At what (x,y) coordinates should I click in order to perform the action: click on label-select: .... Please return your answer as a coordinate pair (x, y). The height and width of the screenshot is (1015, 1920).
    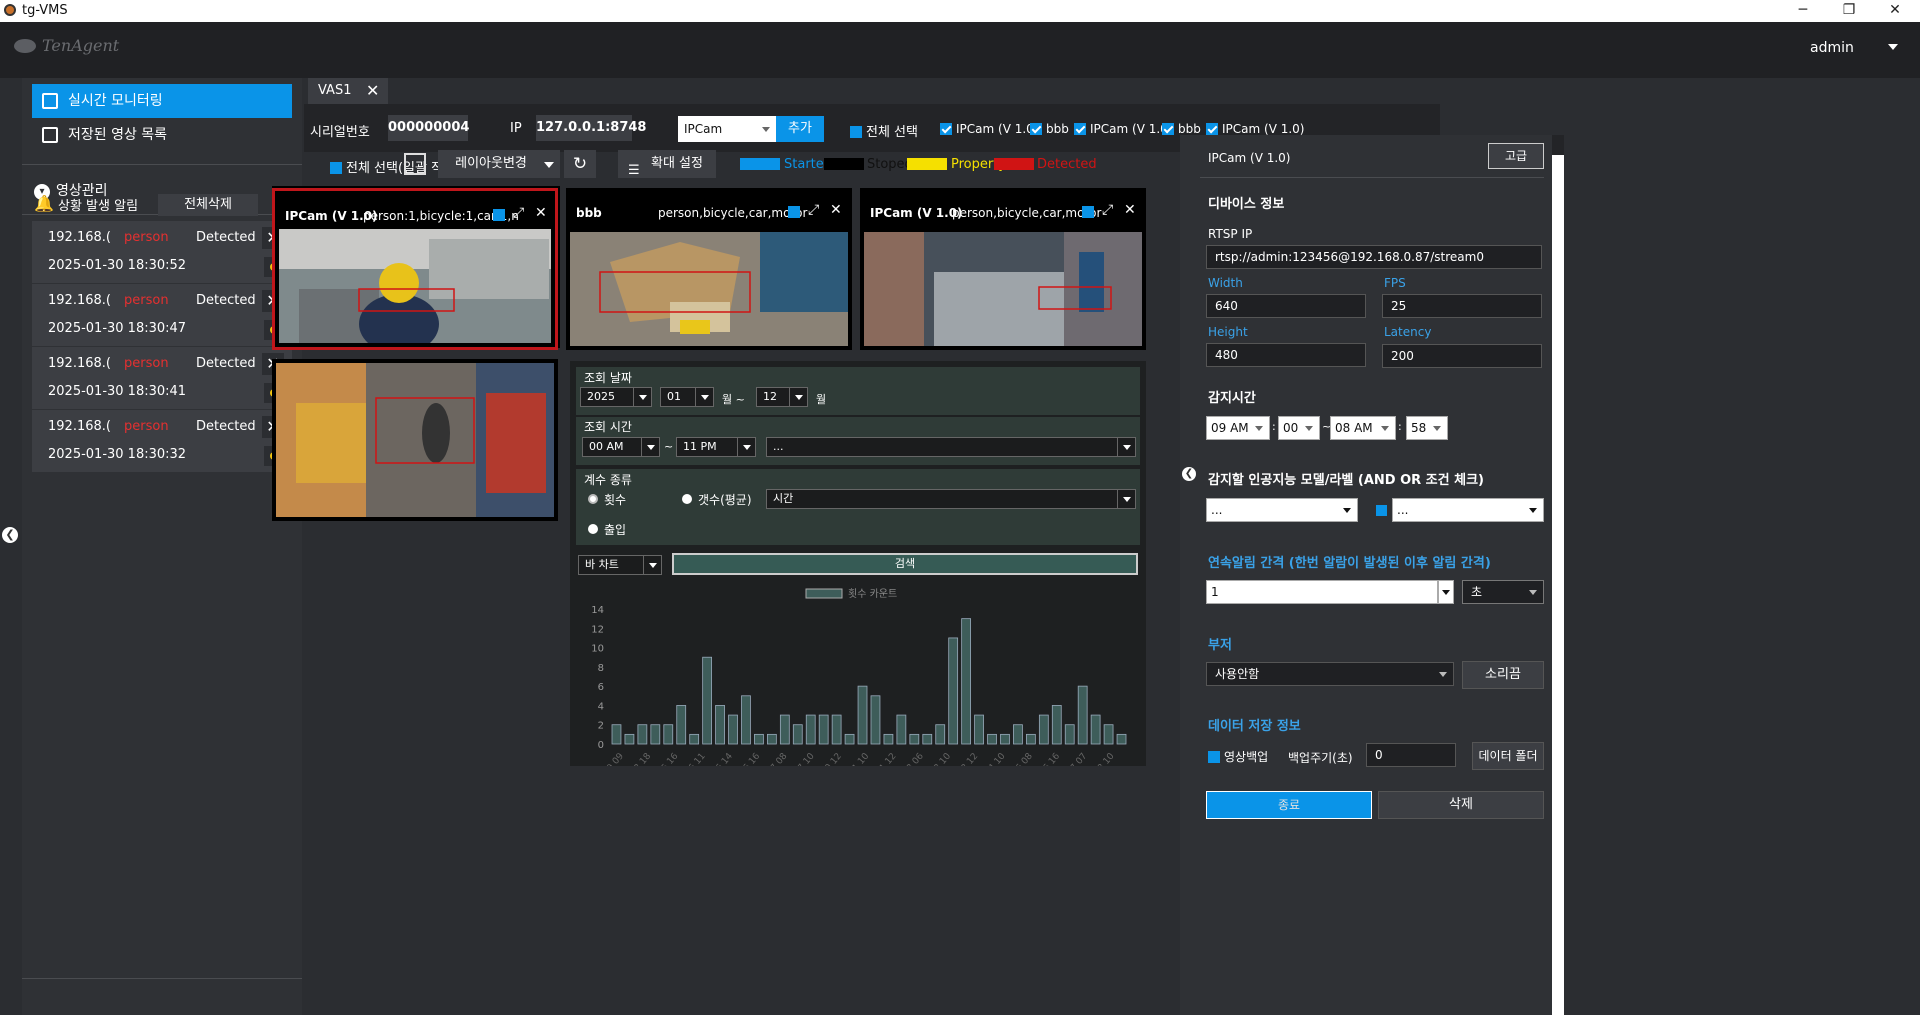
    Looking at the image, I should click on (1468, 510).